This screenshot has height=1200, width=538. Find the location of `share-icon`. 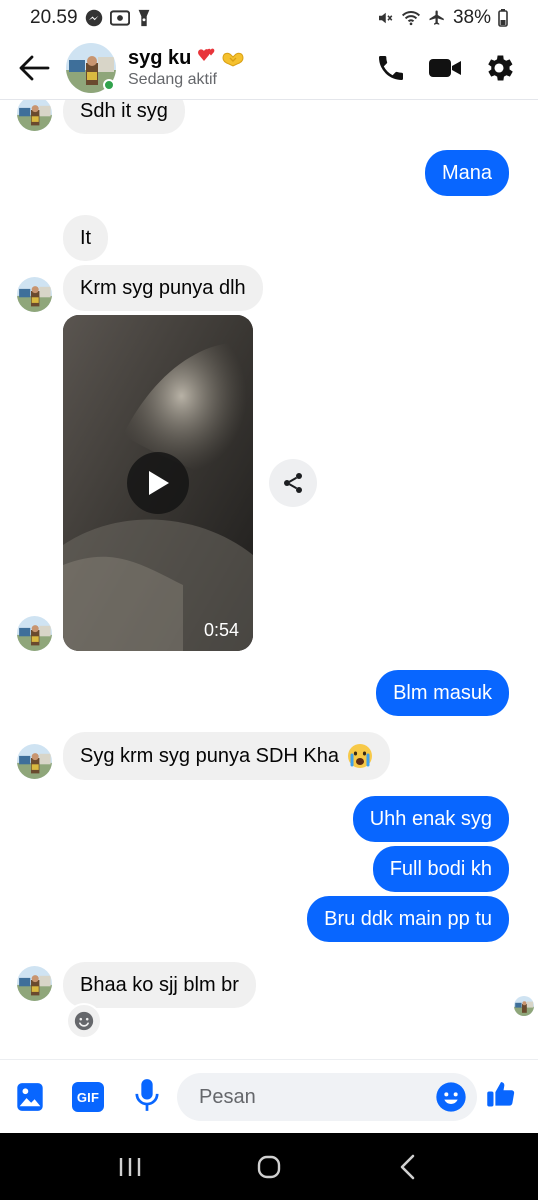

share-icon is located at coordinates (293, 483).